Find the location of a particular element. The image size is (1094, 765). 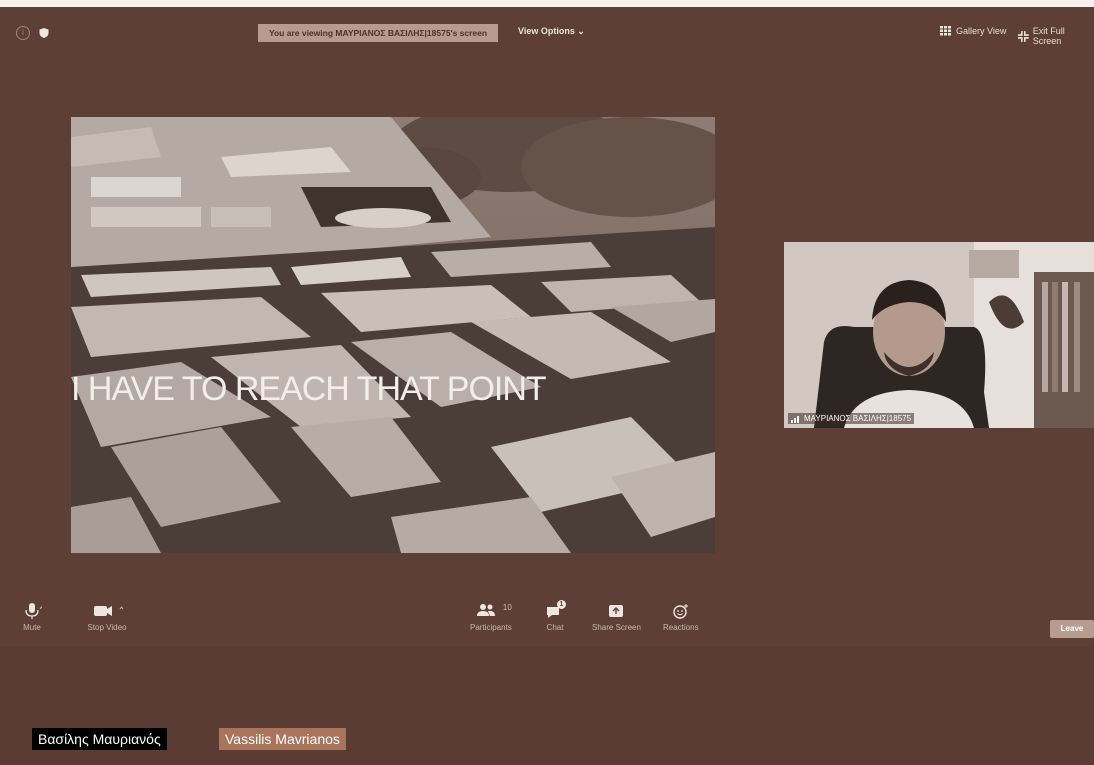

mute-button: Mute is located at coordinates (32, 617).